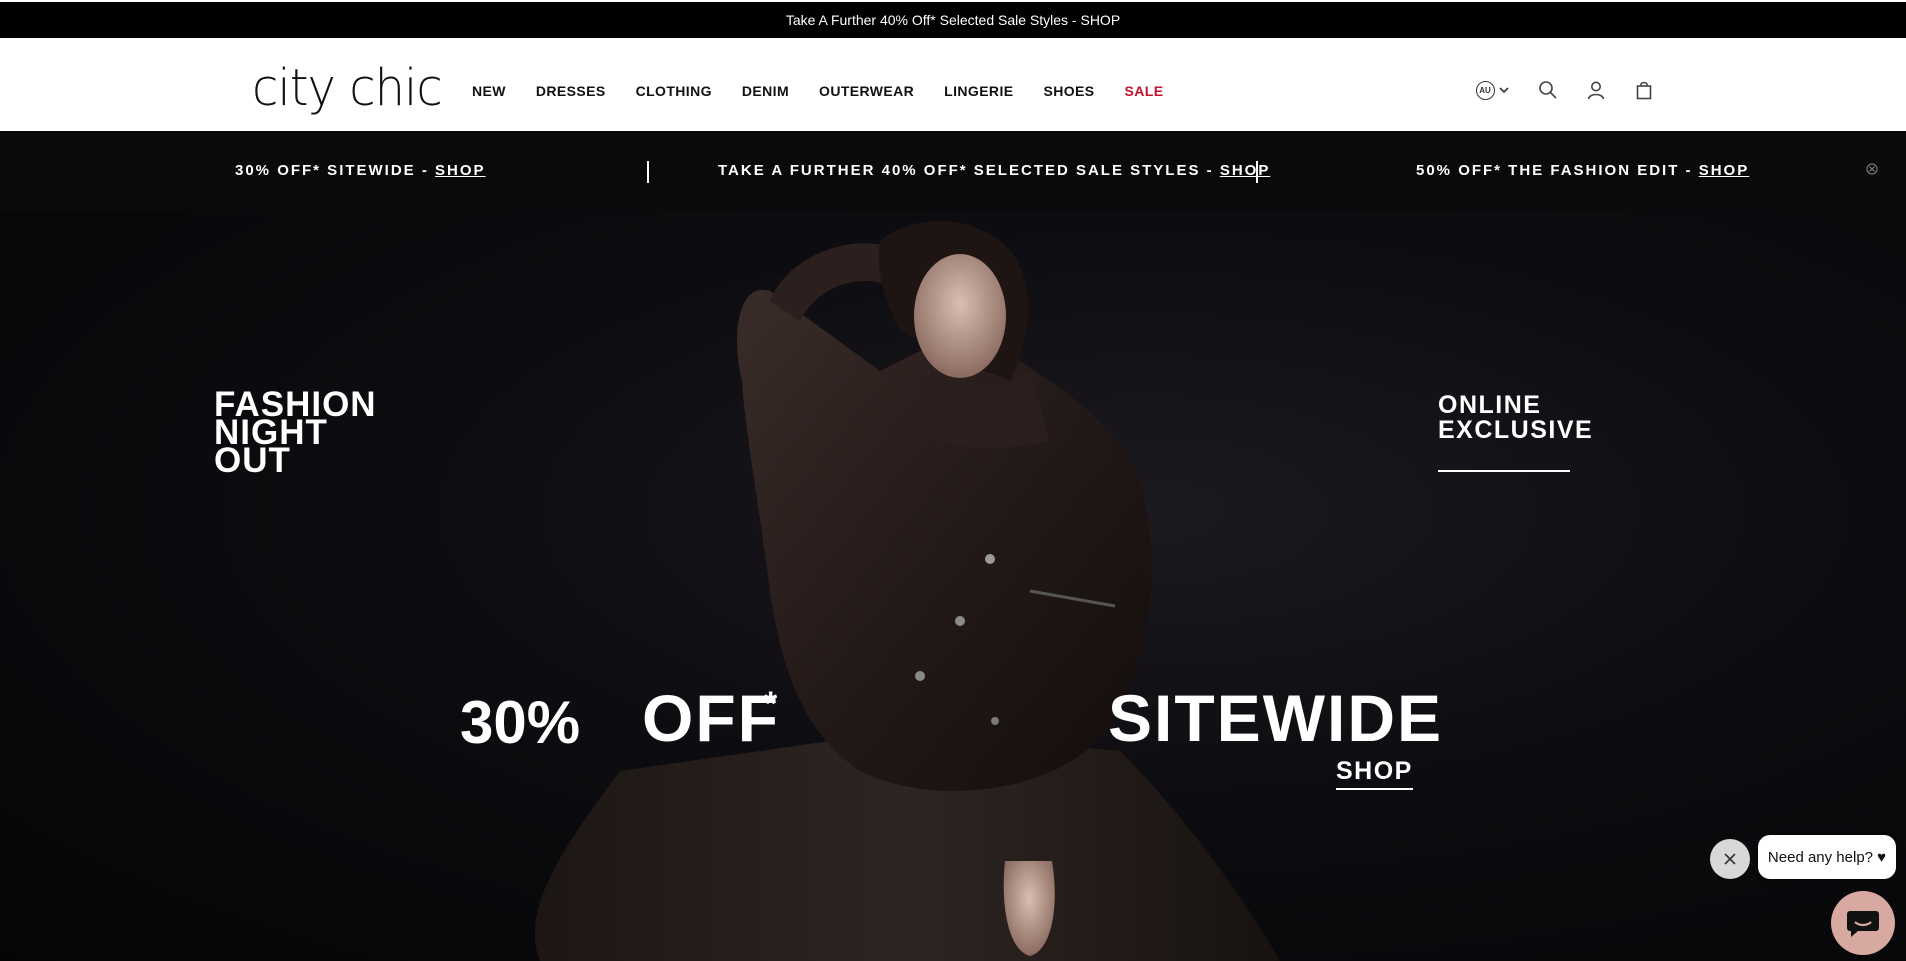  What do you see at coordinates (711, 718) in the screenshot?
I see `hero-off: OFF` at bounding box center [711, 718].